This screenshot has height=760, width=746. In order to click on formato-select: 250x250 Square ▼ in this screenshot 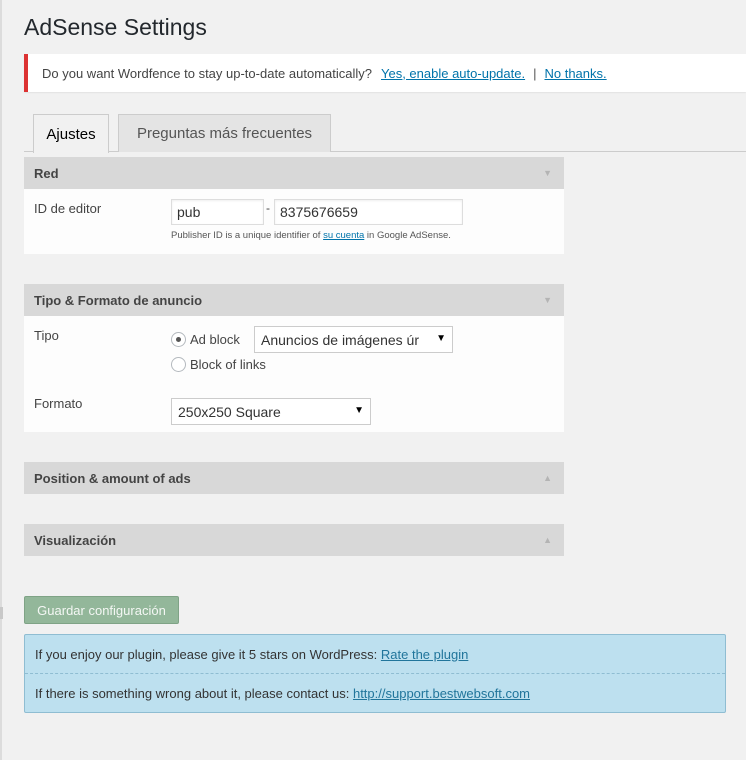, I will do `click(271, 411)`.